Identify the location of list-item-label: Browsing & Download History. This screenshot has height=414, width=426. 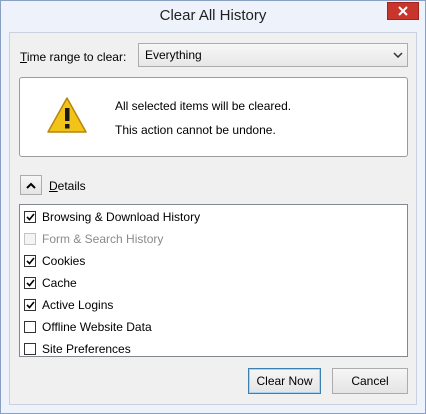
(121, 217).